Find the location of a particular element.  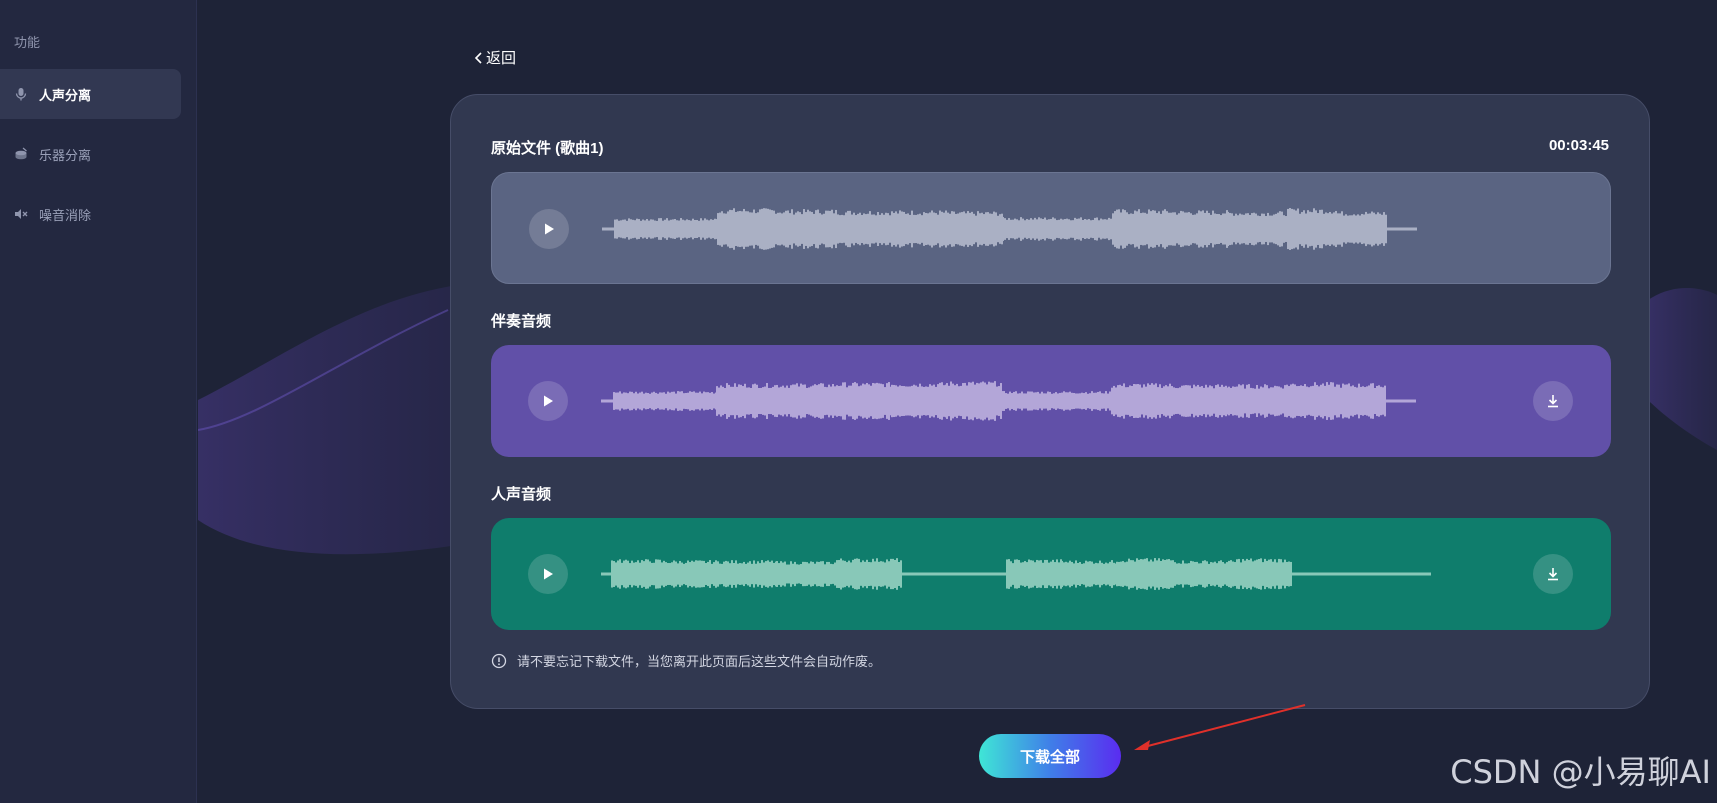

vocals-play-button is located at coordinates (548, 574).